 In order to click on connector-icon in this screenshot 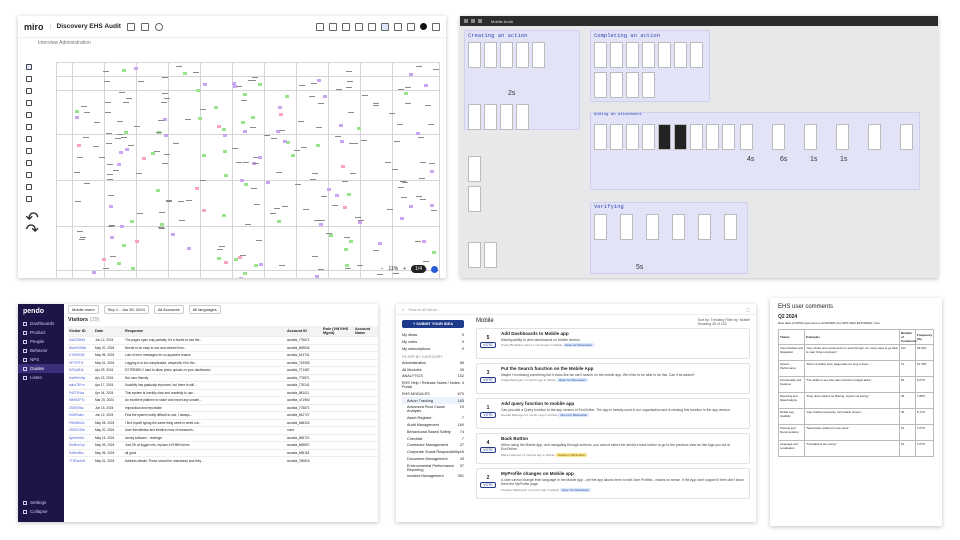, I will do `click(28, 127)`.